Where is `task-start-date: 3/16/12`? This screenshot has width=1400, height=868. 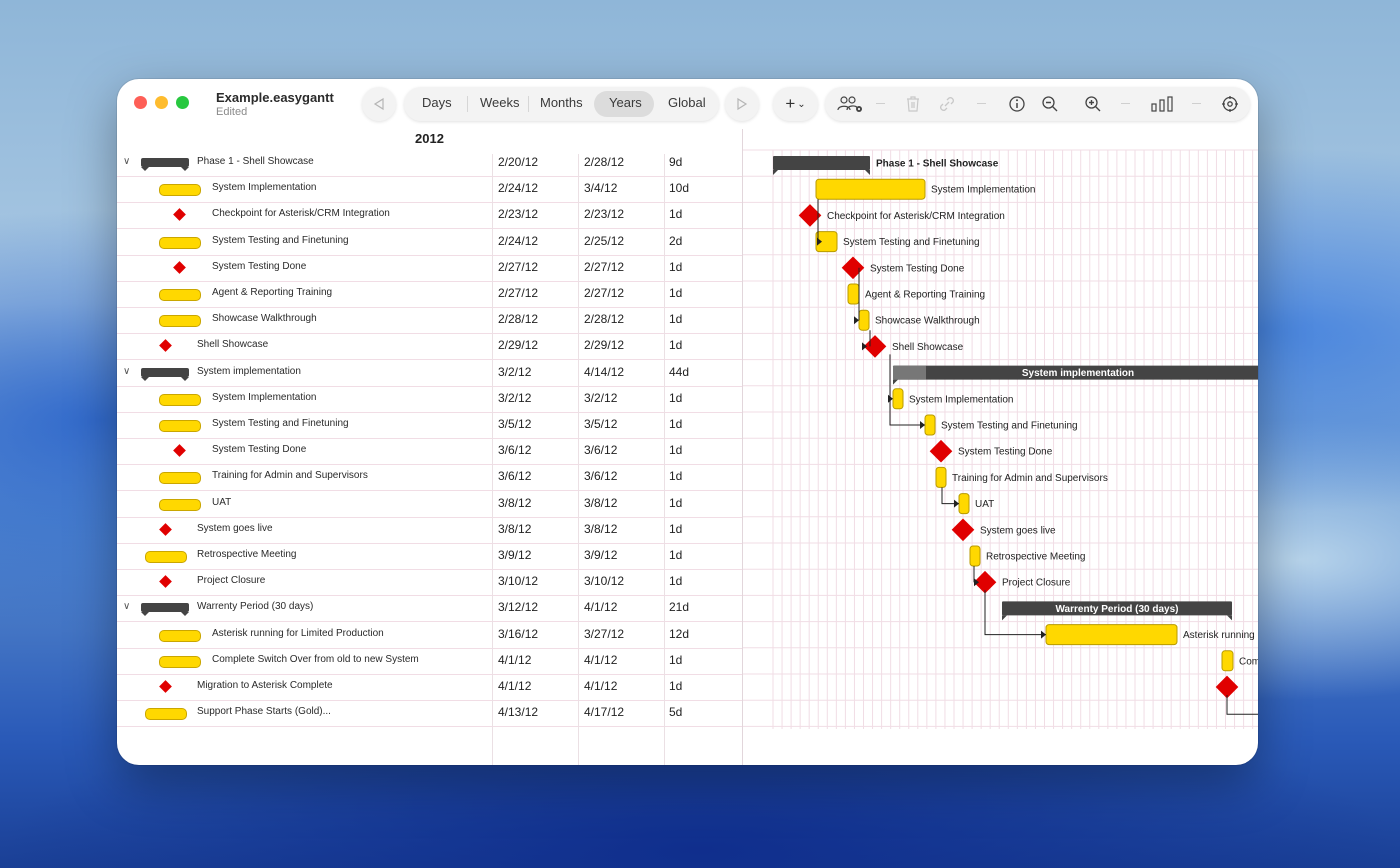
task-start-date: 3/16/12 is located at coordinates (518, 634).